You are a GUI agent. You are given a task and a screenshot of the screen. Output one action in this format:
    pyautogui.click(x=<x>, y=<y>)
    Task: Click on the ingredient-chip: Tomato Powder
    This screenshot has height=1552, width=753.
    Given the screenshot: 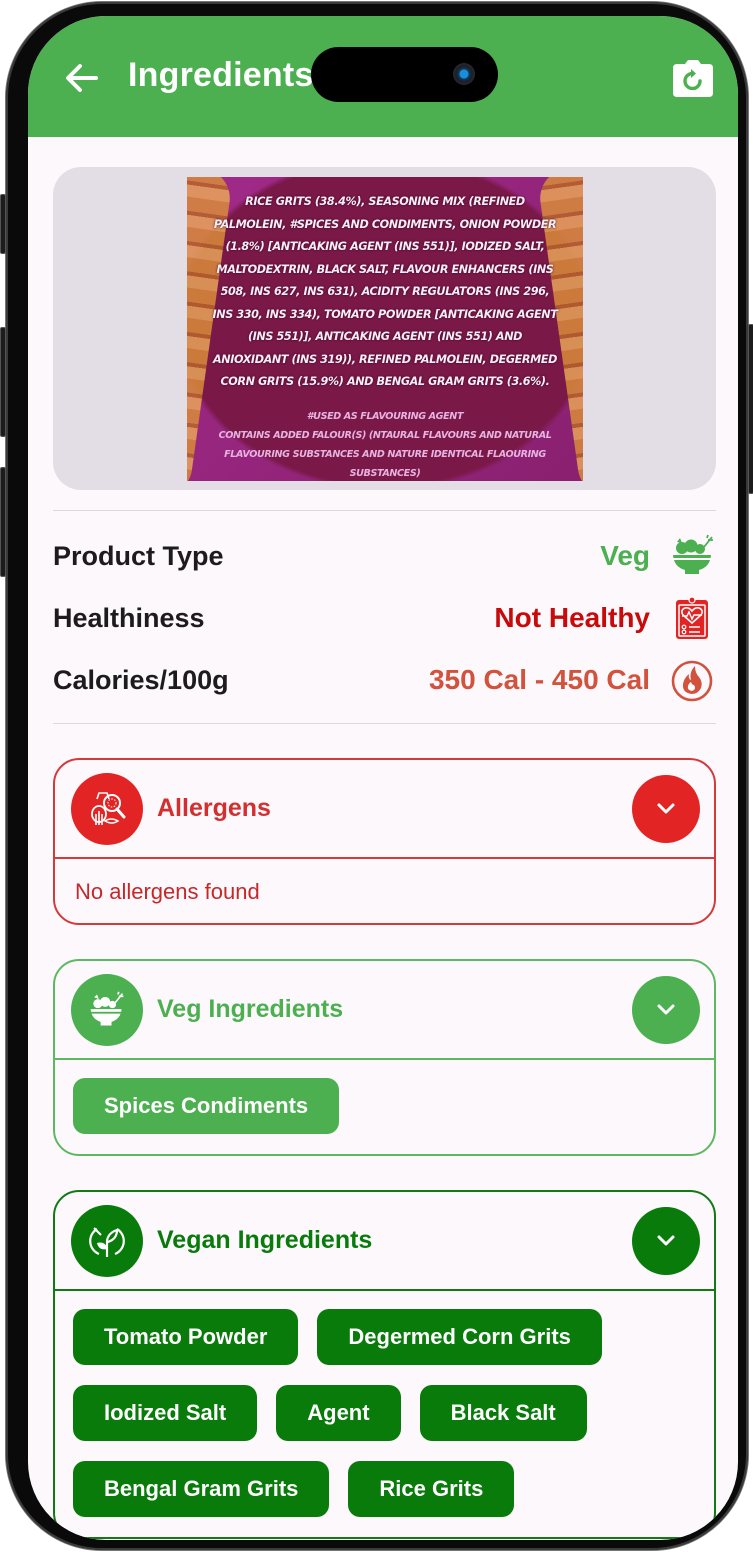 What is the action you would take?
    pyautogui.click(x=186, y=1337)
    